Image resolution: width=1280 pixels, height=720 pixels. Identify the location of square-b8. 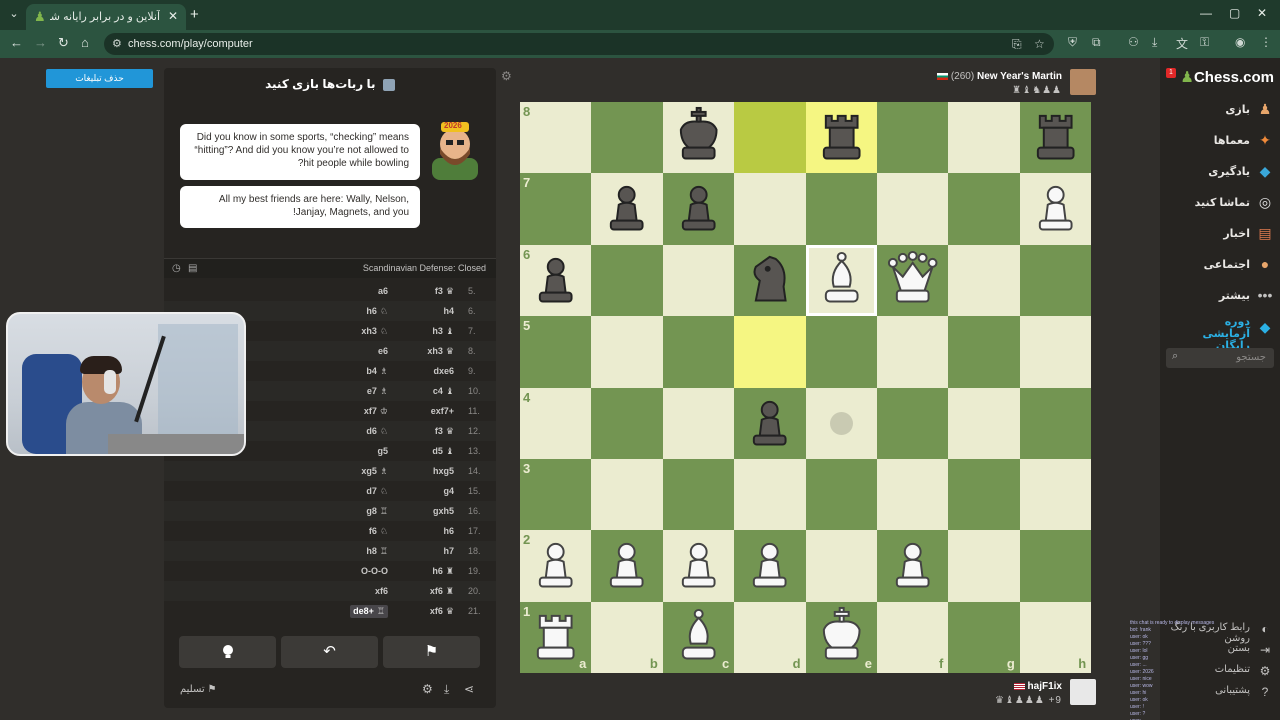
(627, 138).